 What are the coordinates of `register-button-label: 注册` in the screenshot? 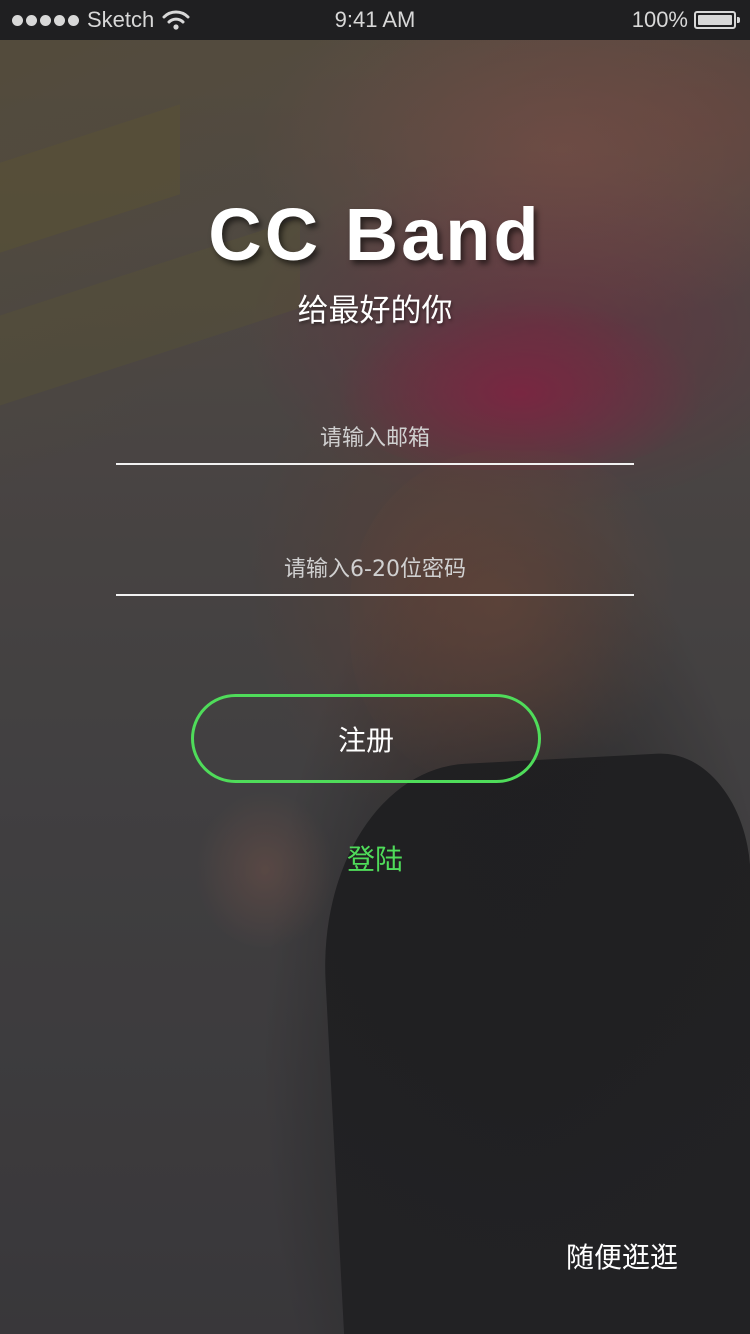 It's located at (365, 740).